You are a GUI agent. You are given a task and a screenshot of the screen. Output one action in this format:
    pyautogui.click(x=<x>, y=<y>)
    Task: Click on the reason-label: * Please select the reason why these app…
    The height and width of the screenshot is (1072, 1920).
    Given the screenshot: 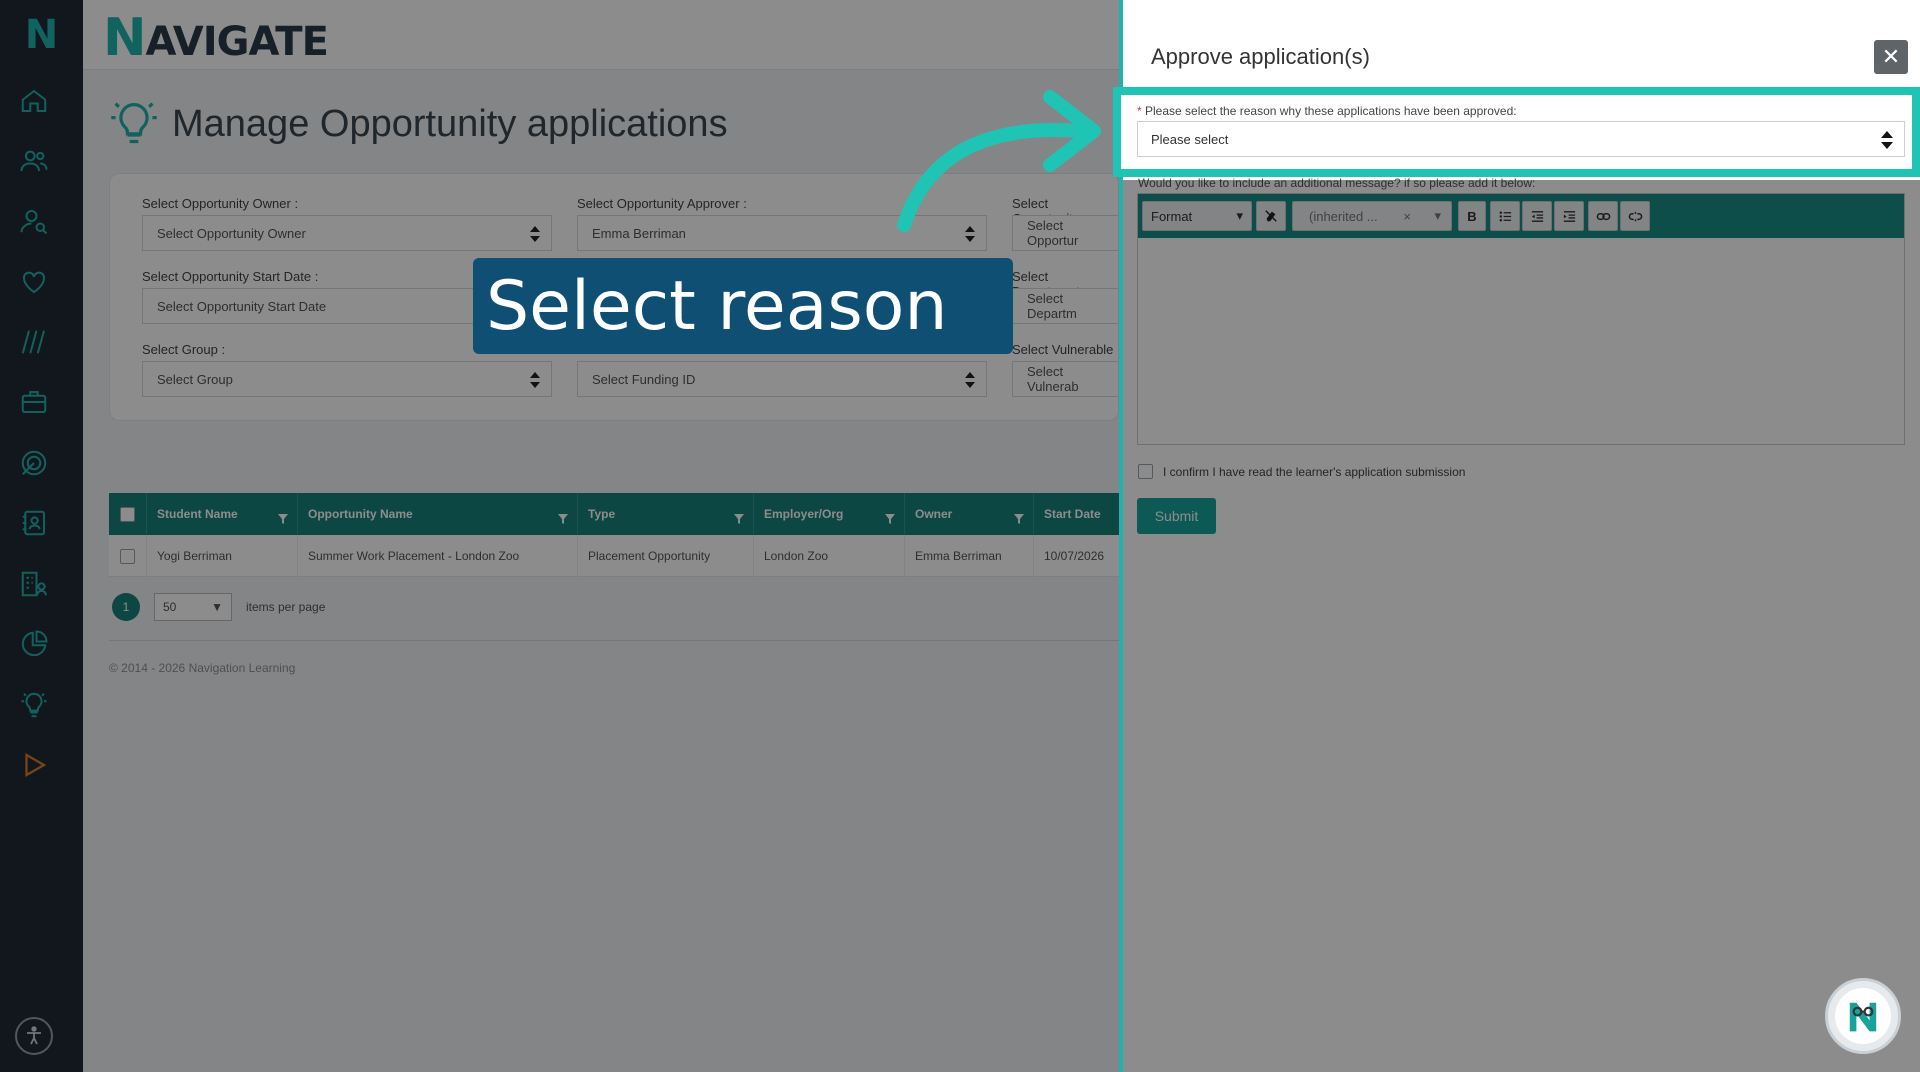 What is the action you would take?
    pyautogui.click(x=1327, y=111)
    